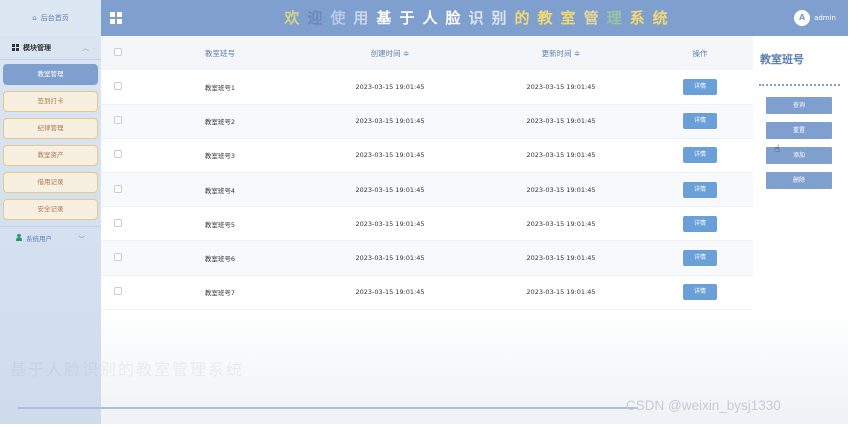  Describe the element at coordinates (220, 292) in the screenshot. I see `cell-classroom-number: 教室班号7` at that location.